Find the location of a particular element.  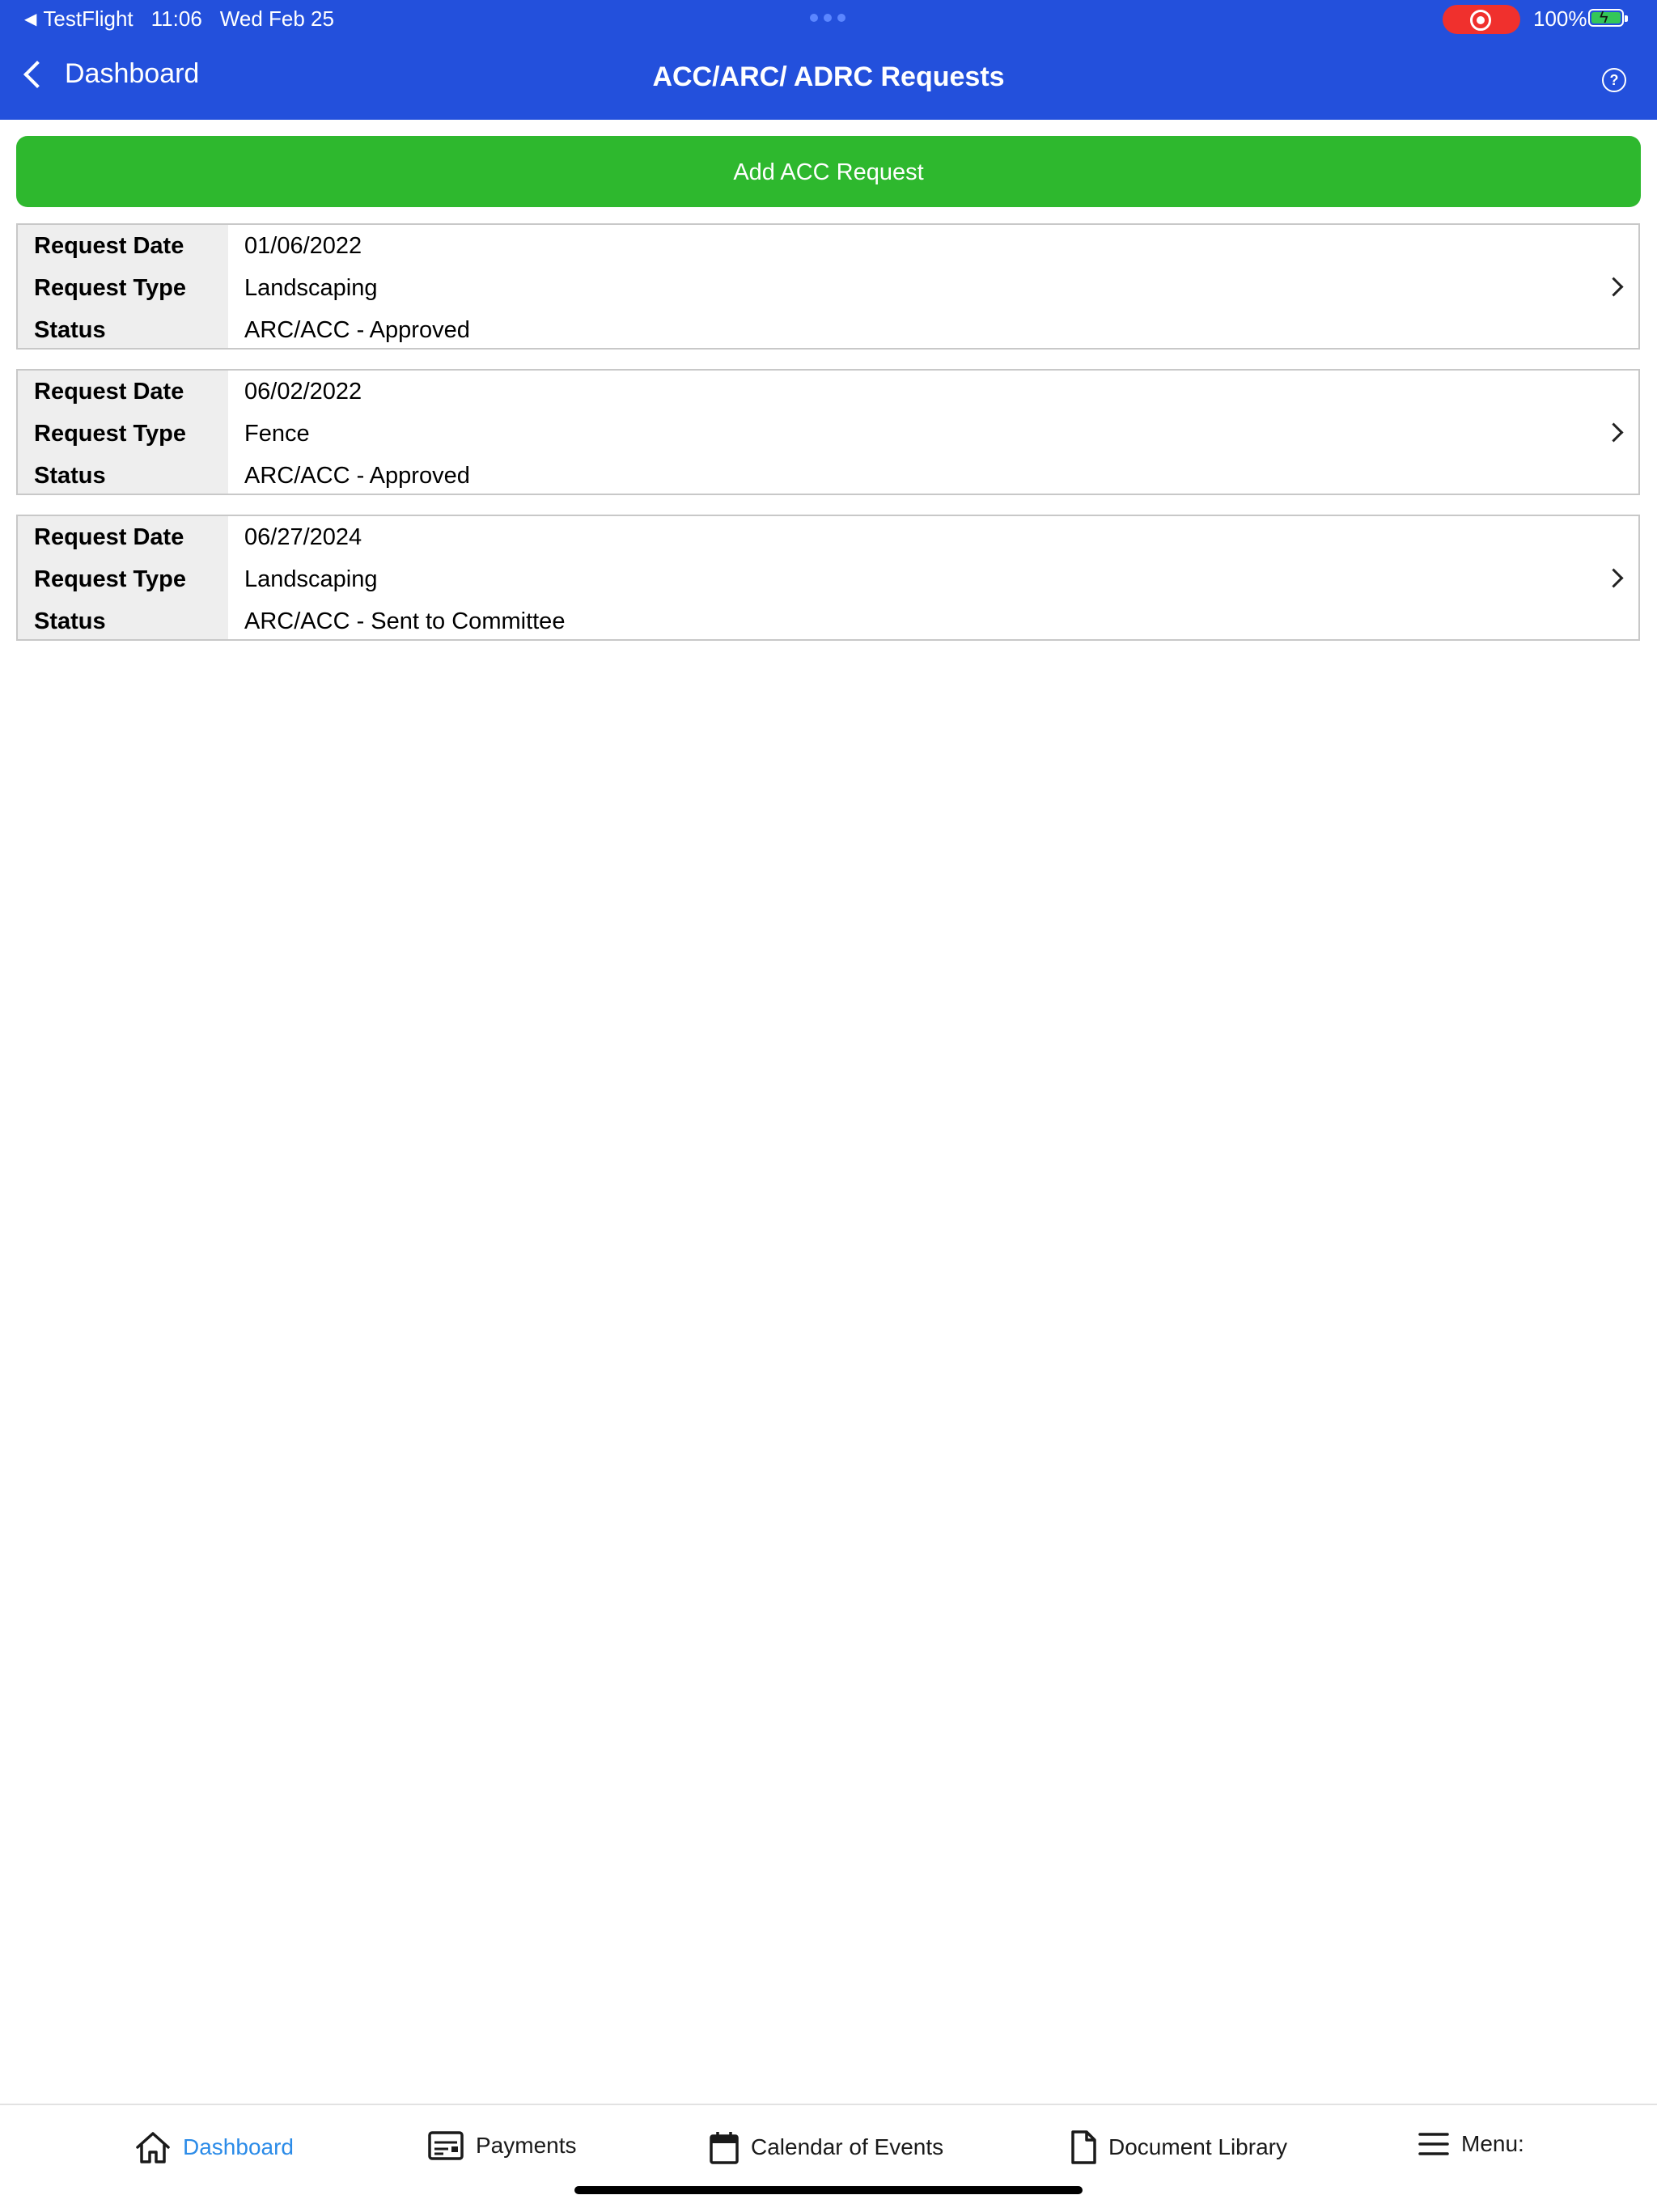

status-left: ◀ TestFlight 11:06 Wed Feb 25 is located at coordinates (179, 19).